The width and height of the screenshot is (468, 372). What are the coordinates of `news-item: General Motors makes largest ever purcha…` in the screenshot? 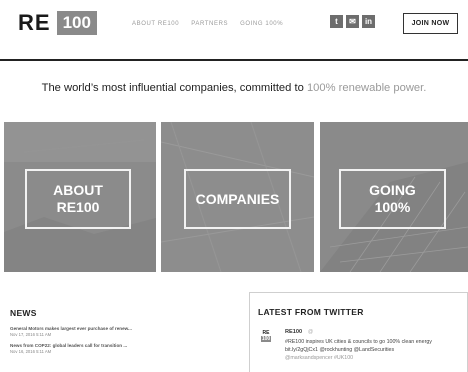 It's located at (110, 331).